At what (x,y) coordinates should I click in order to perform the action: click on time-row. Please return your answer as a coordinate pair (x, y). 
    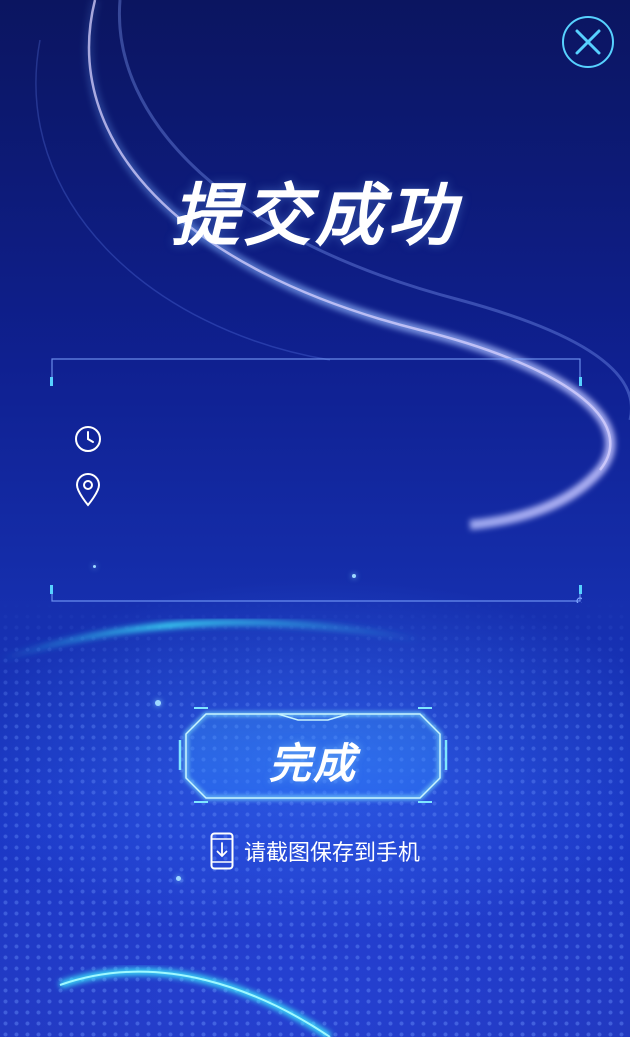
    Looking at the image, I should click on (94, 439).